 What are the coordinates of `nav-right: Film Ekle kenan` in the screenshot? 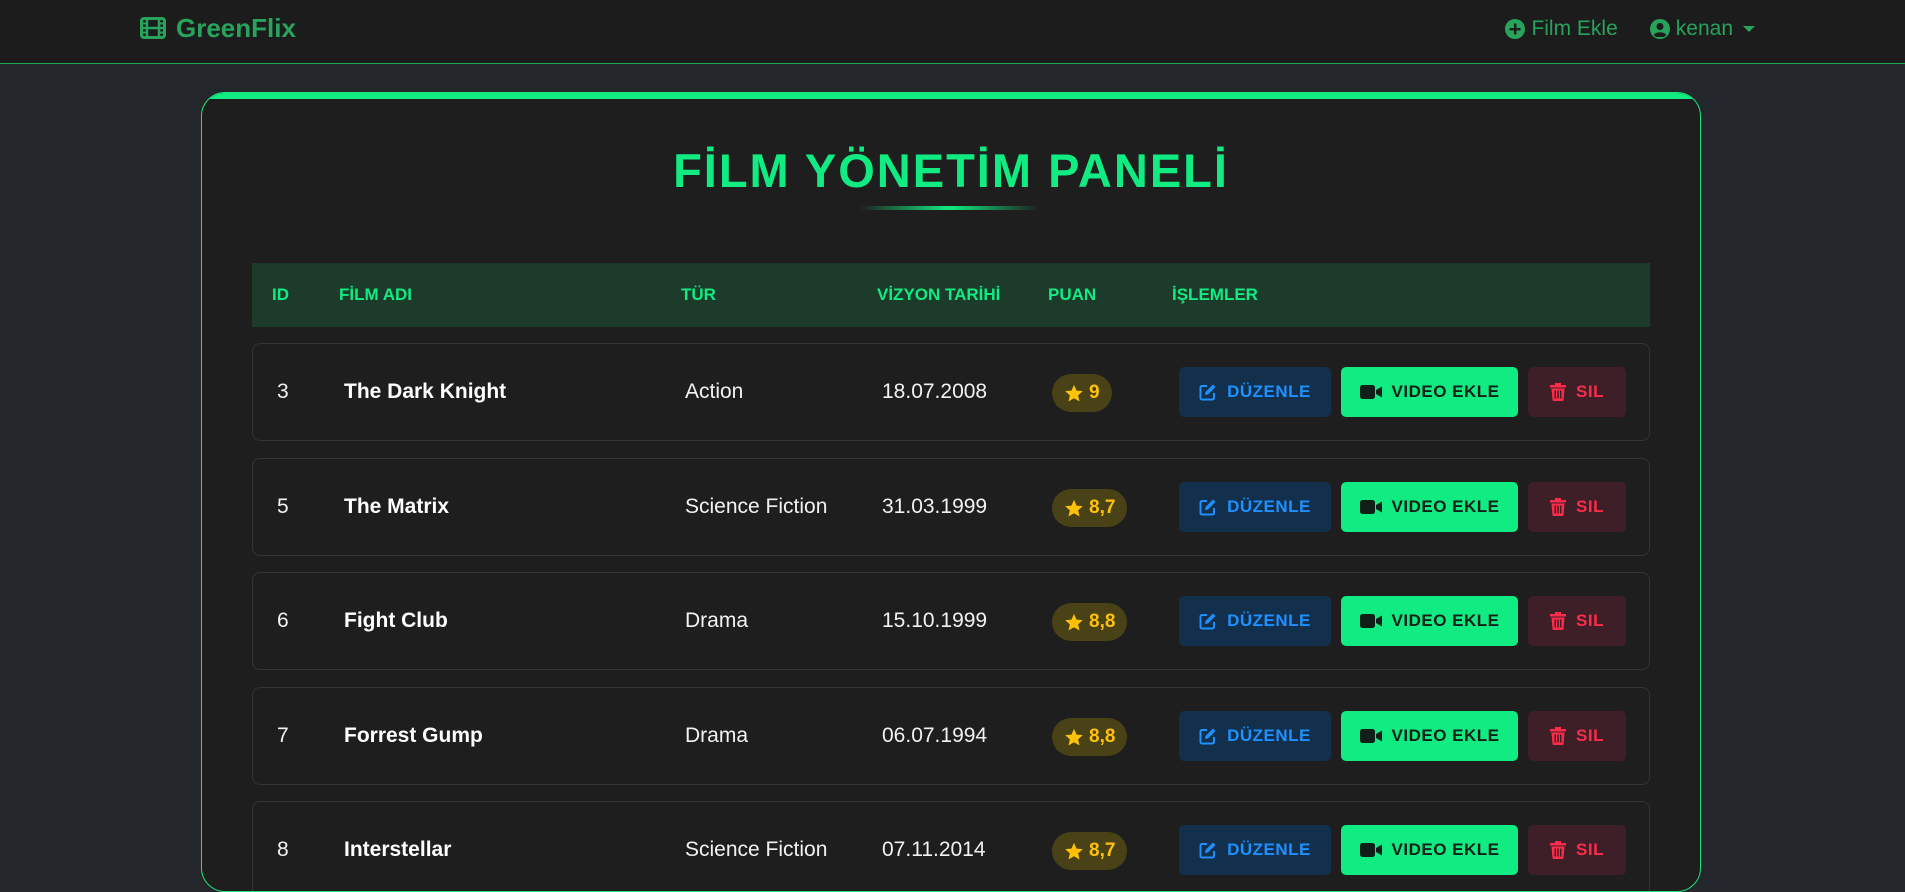 It's located at (1630, 29).